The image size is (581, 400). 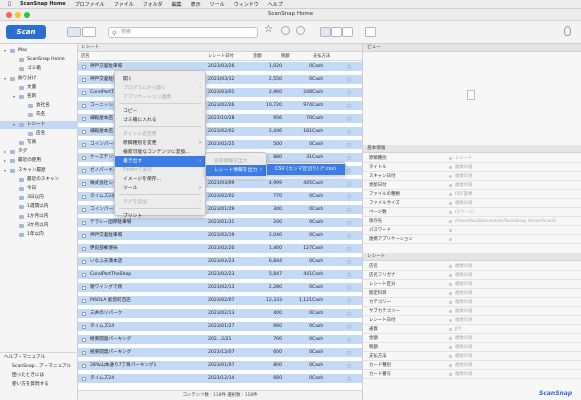 I want to click on menu-item: ツール ›, so click(x=160, y=188).